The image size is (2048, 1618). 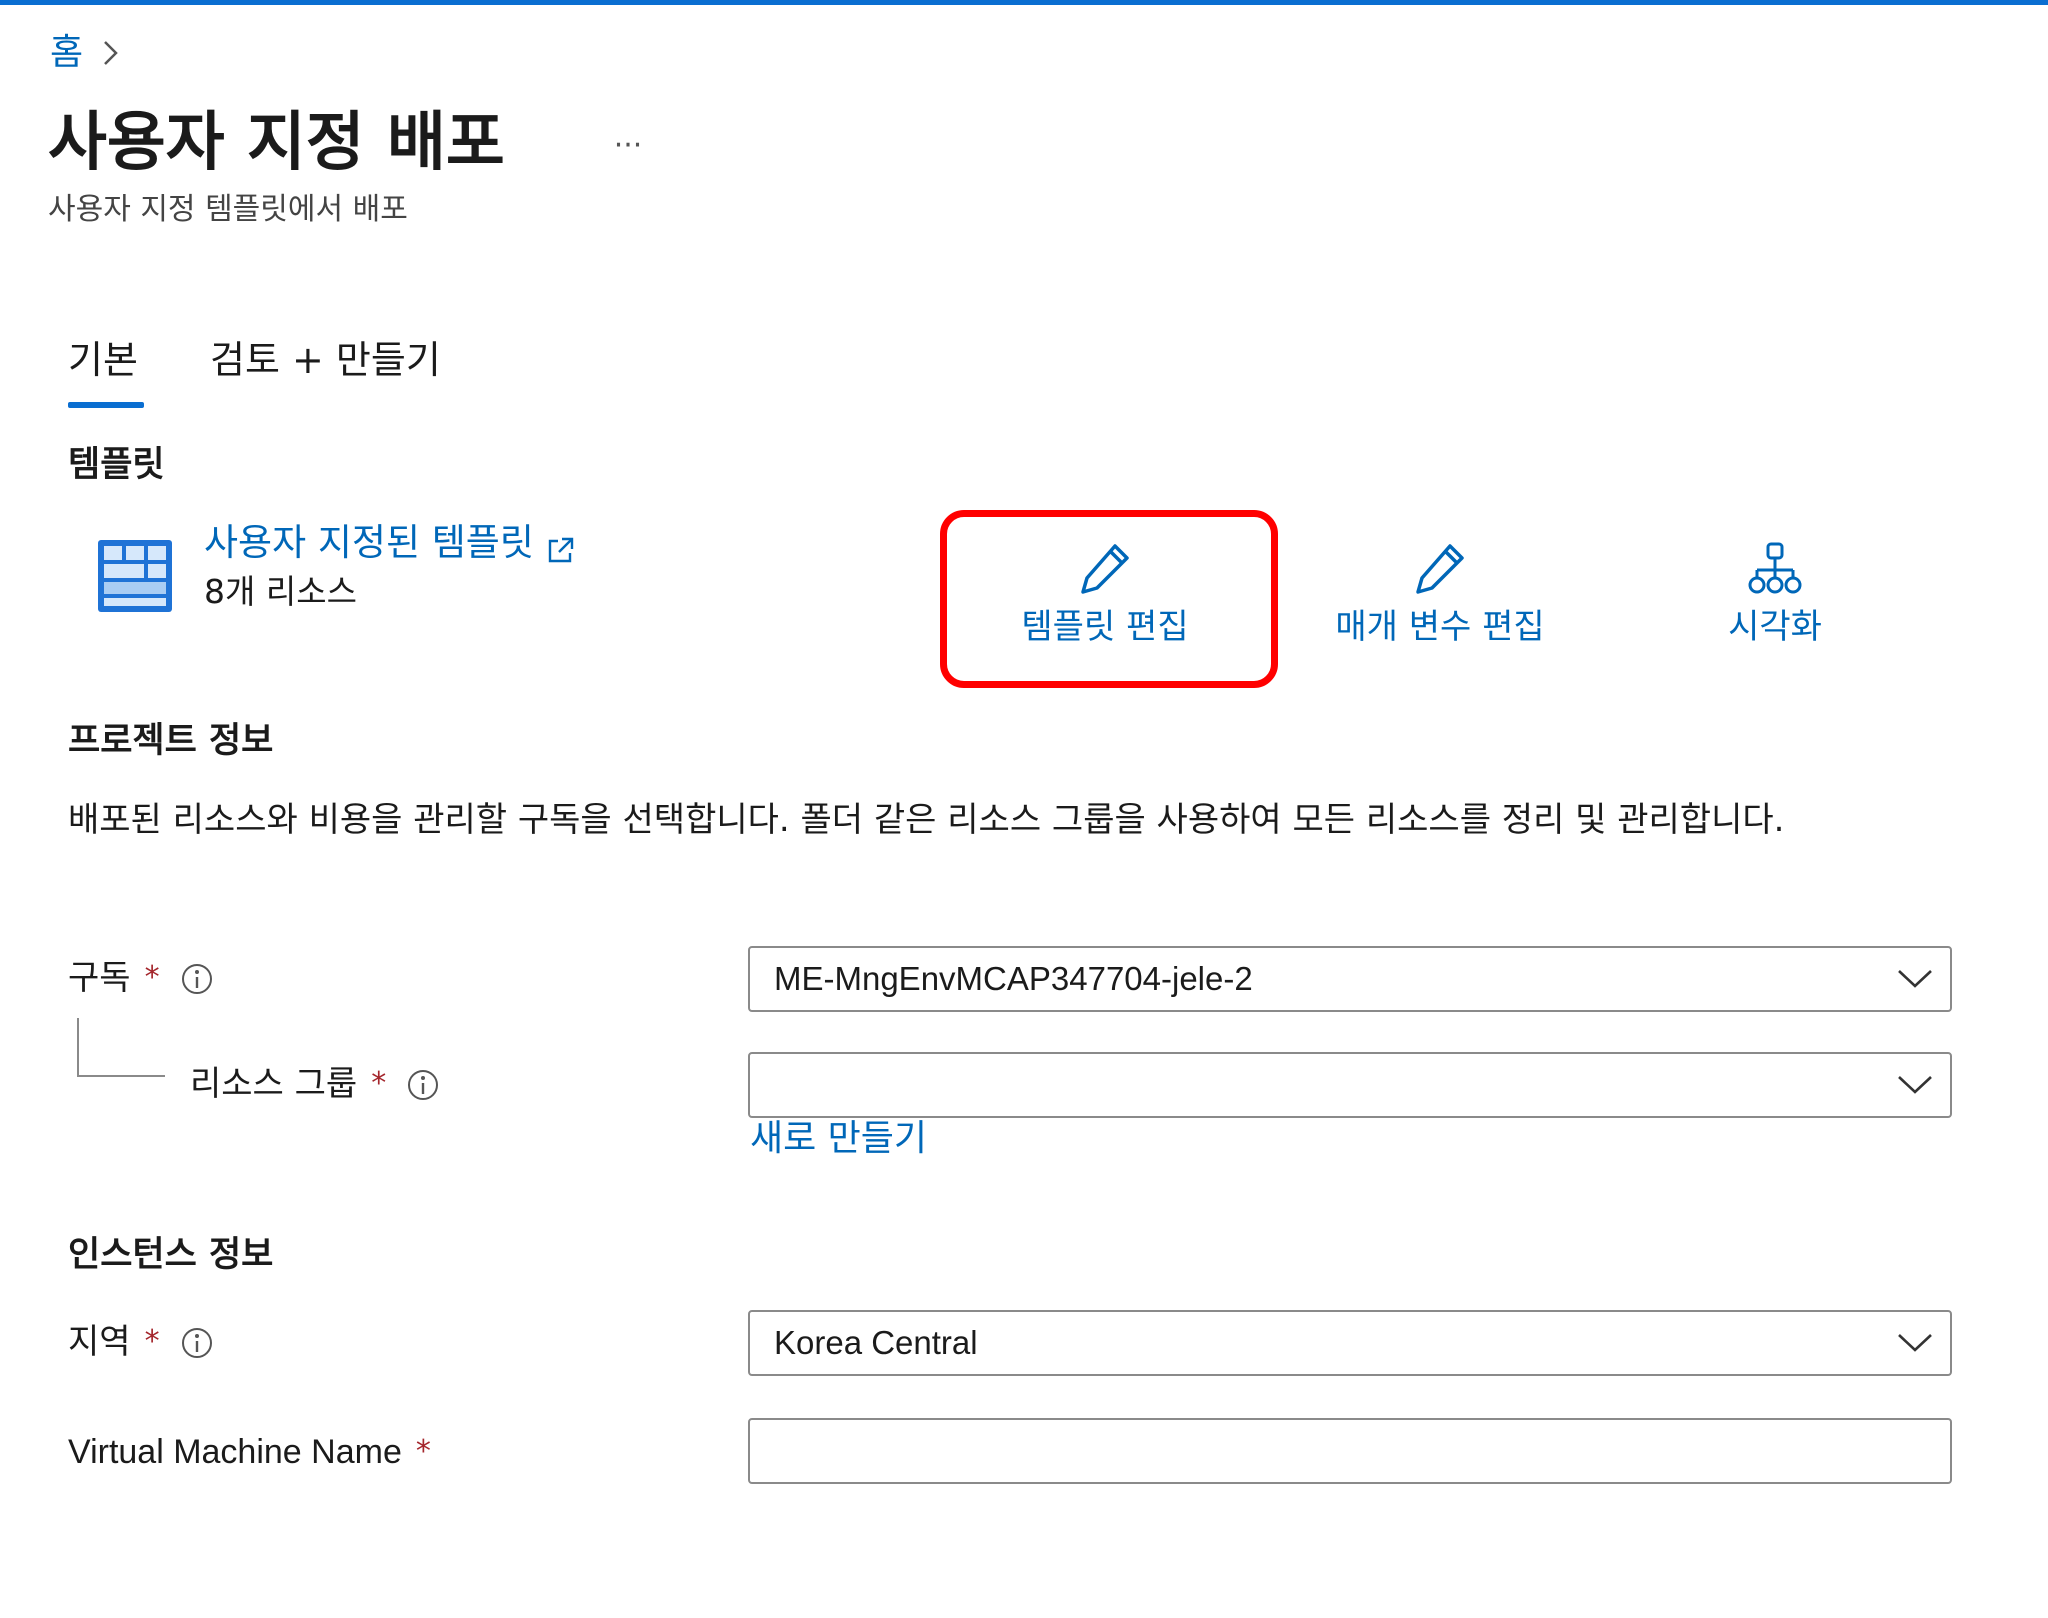 What do you see at coordinates (561, 545) in the screenshot?
I see `external-link-icon` at bounding box center [561, 545].